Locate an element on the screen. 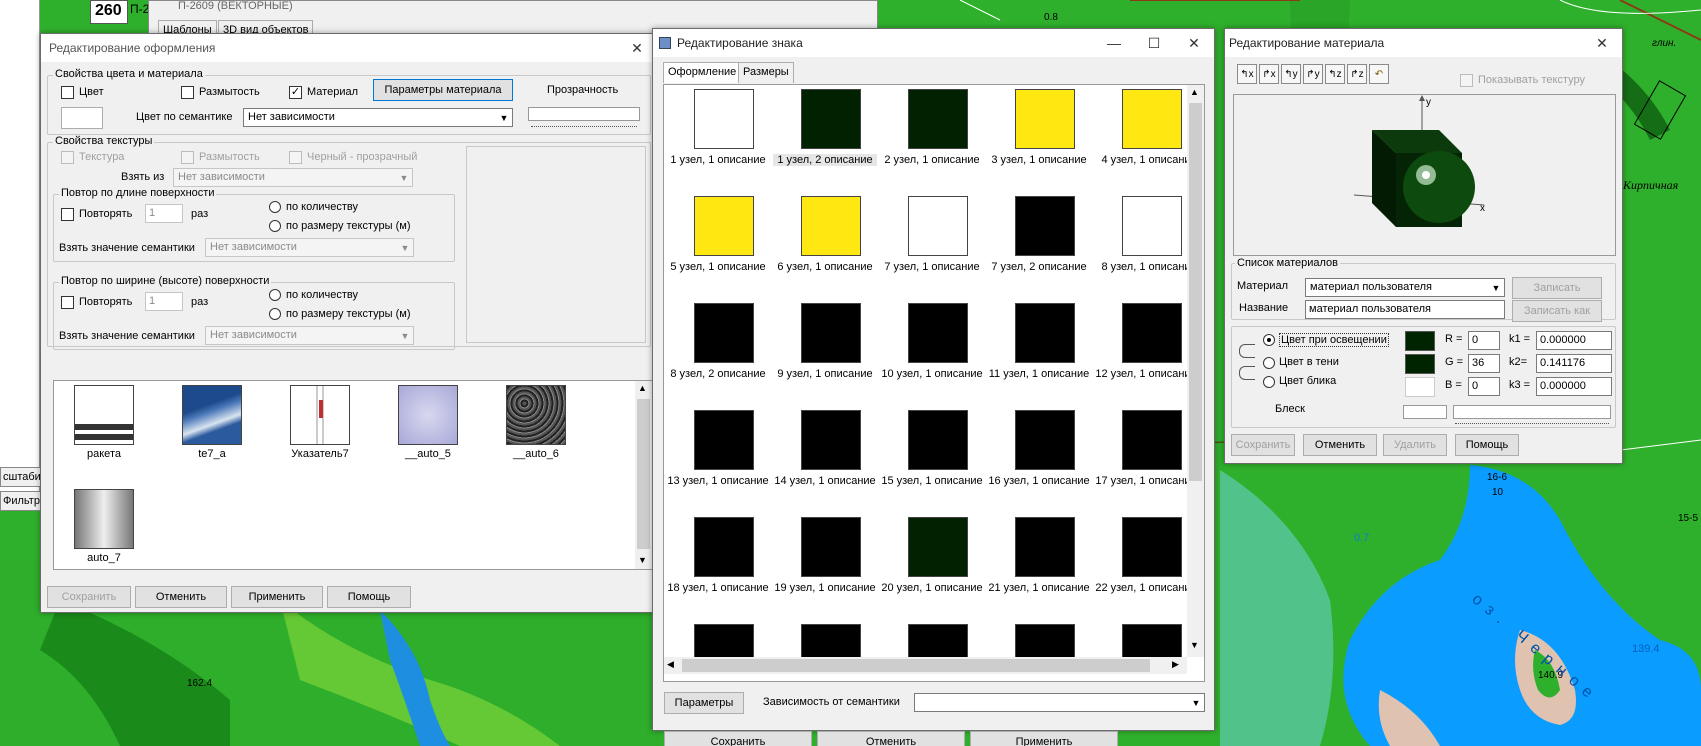 Image resolution: width=1701 pixels, height=746 pixels. shine-slider is located at coordinates (1532, 412).